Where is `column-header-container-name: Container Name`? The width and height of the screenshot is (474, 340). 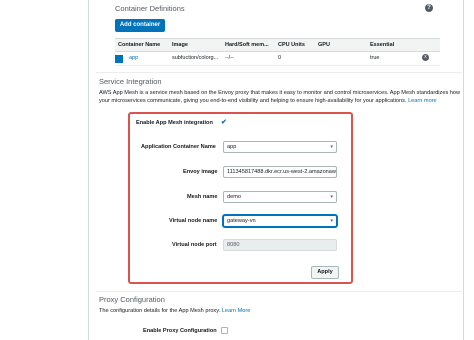
column-header-container-name: Container Name is located at coordinates (139, 45).